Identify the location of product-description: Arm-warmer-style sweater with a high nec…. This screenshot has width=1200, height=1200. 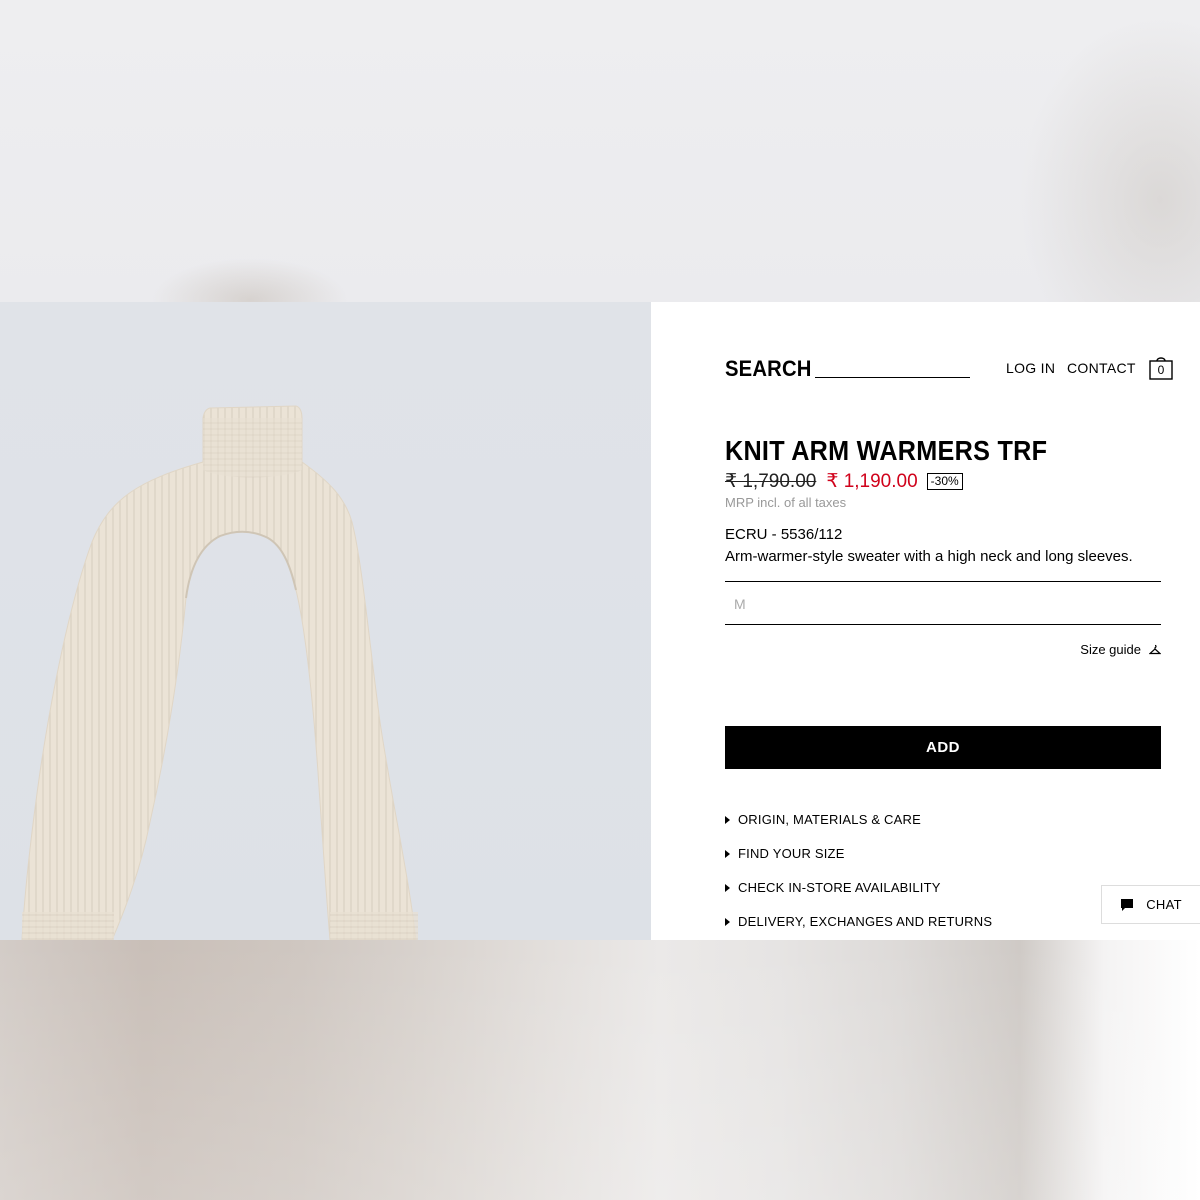
(929, 556).